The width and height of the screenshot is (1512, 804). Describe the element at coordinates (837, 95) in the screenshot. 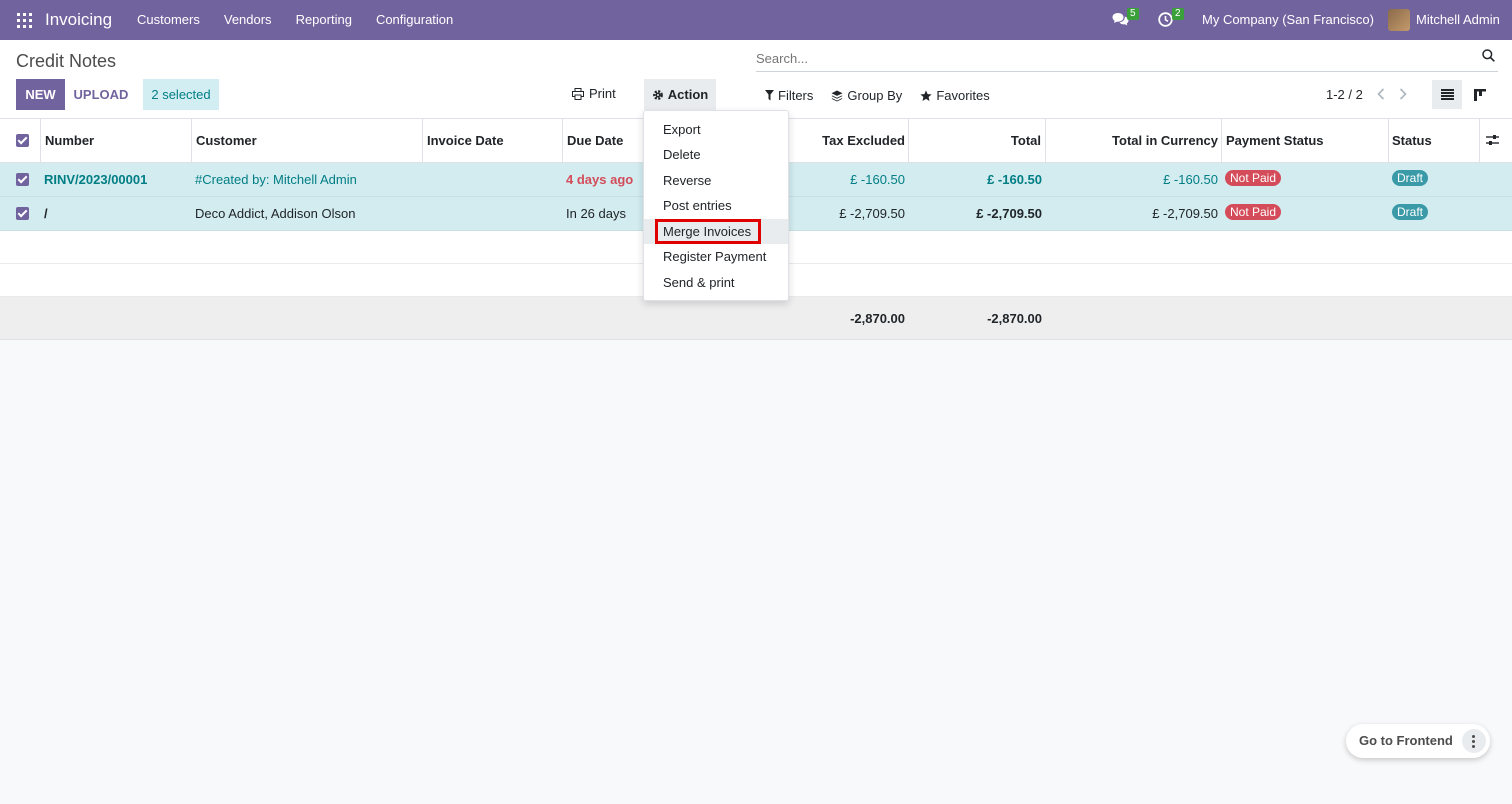

I see `layers-icon` at that location.